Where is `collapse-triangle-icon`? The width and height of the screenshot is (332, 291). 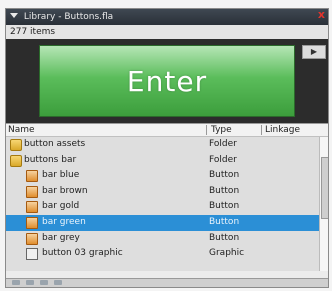
collapse-triangle-icon is located at coordinates (14, 15).